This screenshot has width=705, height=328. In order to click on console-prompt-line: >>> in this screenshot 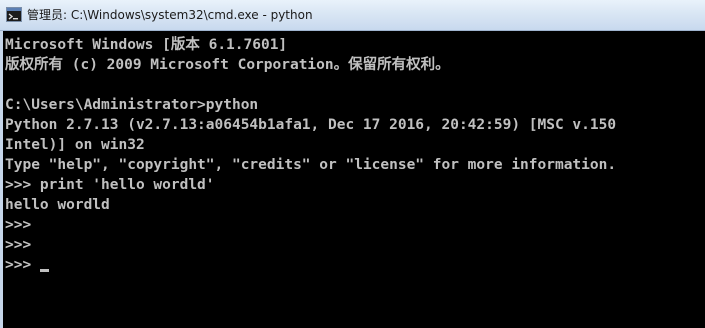, I will do `click(355, 265)`.